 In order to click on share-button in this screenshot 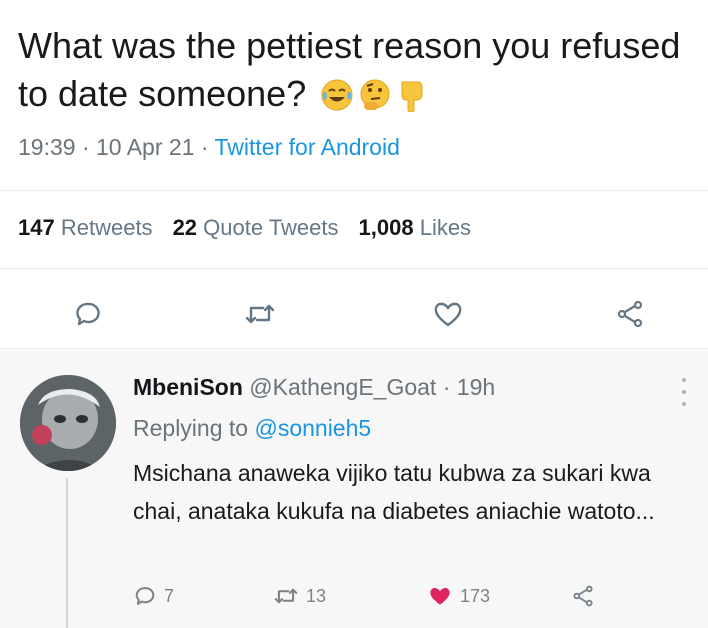, I will do `click(630, 314)`.